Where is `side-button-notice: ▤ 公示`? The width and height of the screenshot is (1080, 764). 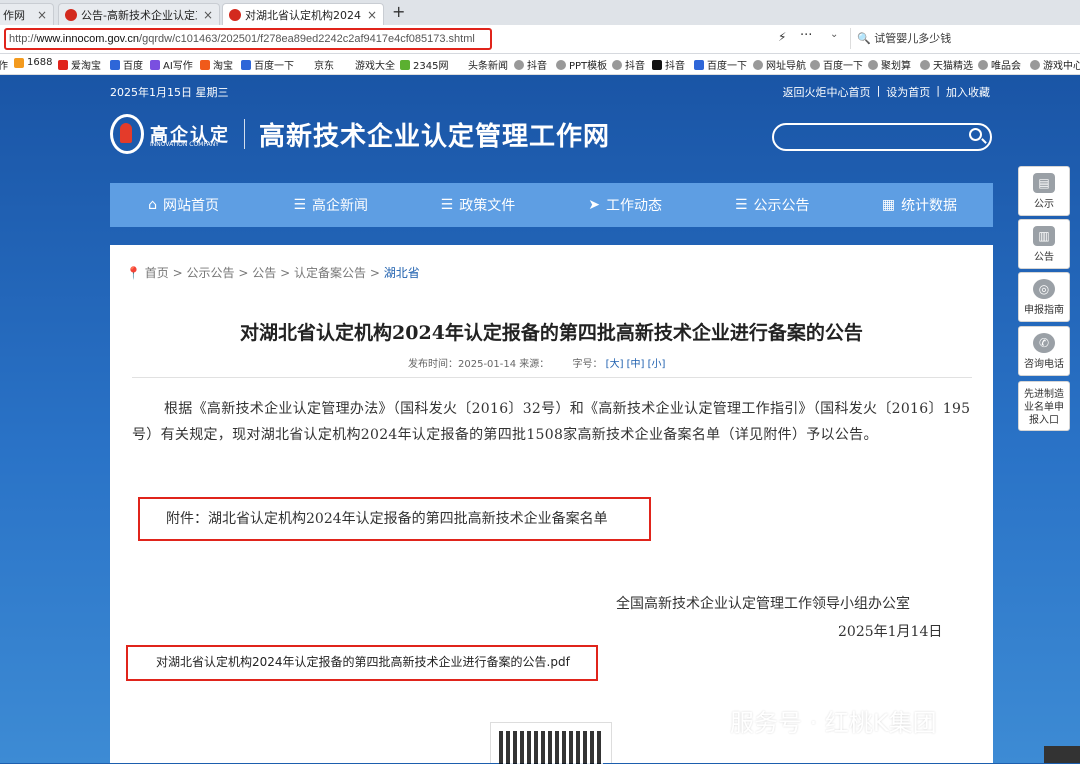 side-button-notice: ▤ 公示 is located at coordinates (1044, 191).